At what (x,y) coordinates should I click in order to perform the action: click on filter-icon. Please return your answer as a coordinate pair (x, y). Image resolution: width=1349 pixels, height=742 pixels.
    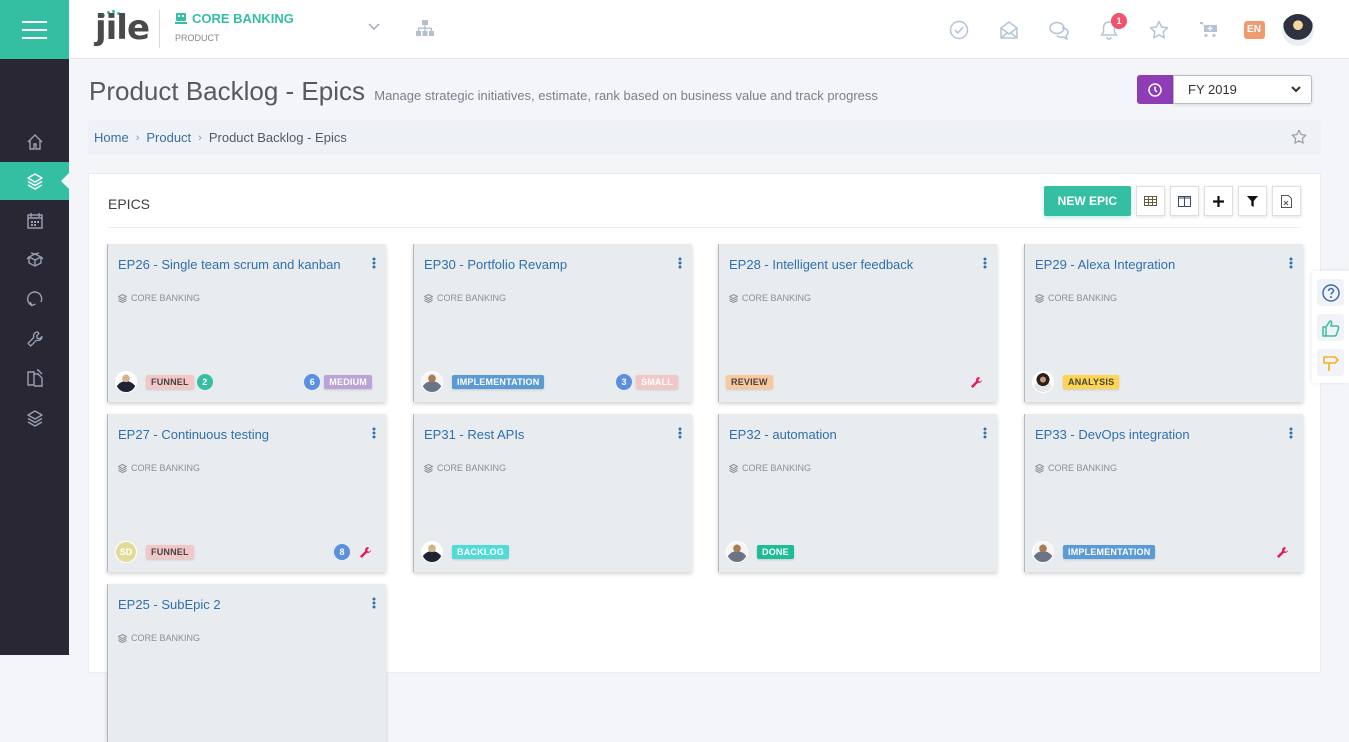
    Looking at the image, I should click on (1252, 201).